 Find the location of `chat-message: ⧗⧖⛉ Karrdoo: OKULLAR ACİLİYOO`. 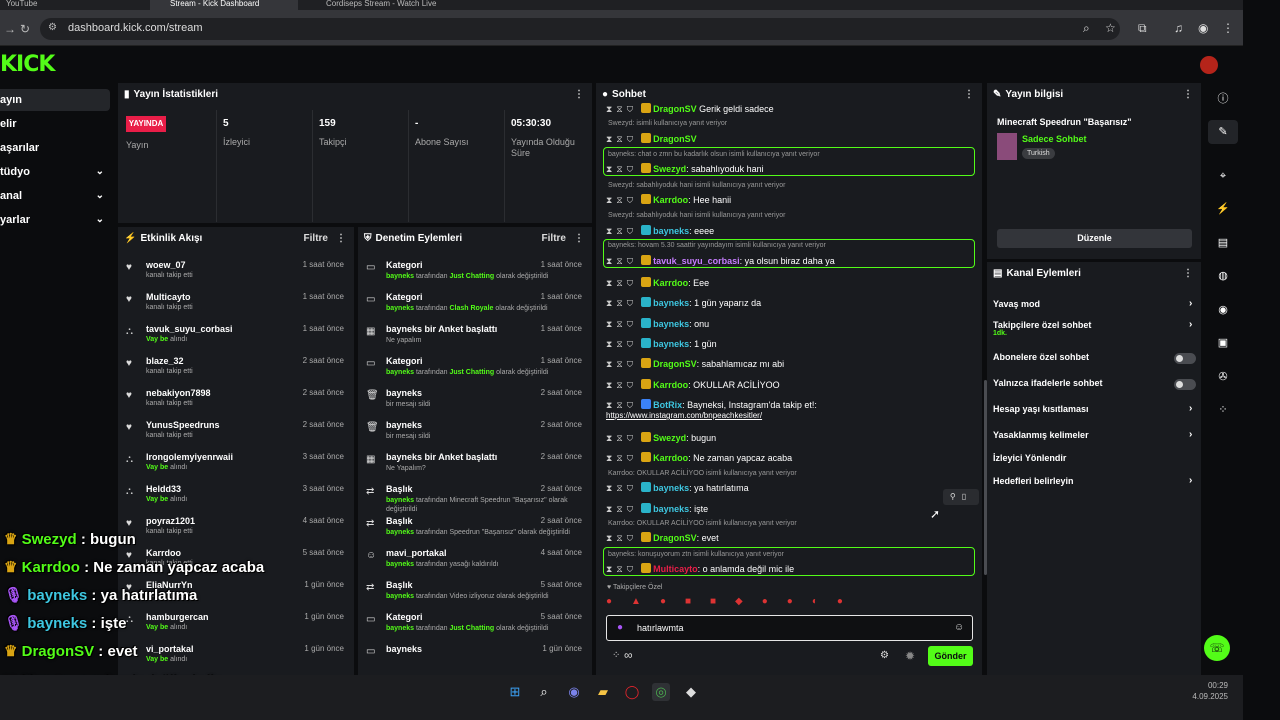

chat-message: ⧗⧖⛉ Karrdoo: OKULLAR ACİLİYOO is located at coordinates (693, 385).